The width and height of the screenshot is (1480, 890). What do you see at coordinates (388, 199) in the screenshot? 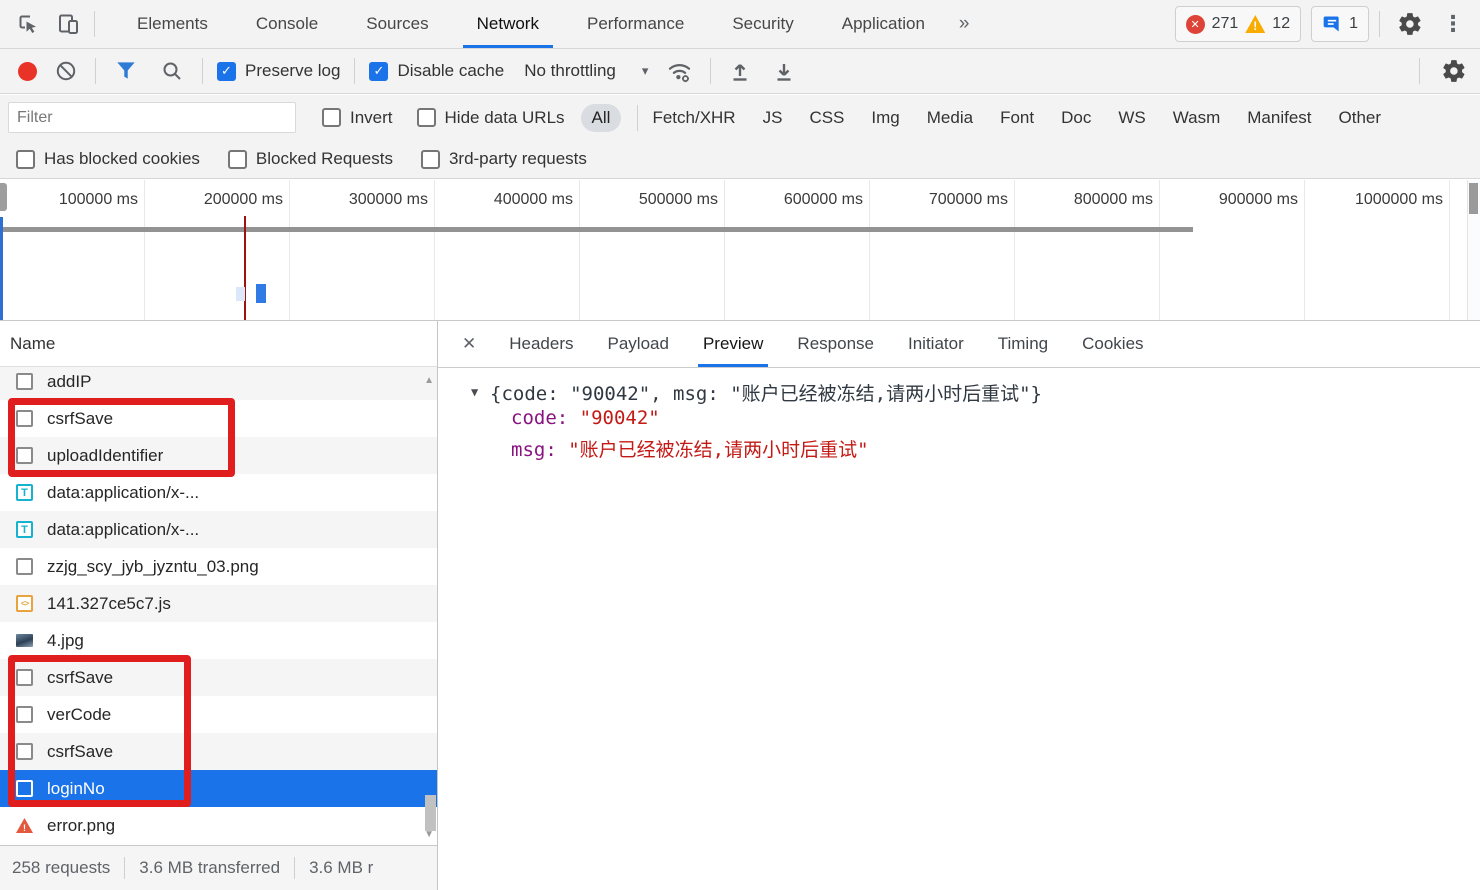
I see `timeline-tick-label: 300000 ms` at bounding box center [388, 199].